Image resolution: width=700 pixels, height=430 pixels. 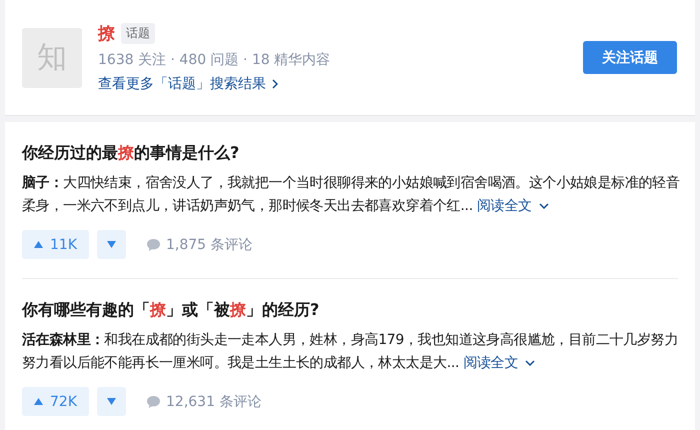 I want to click on answer-excerpt: 活在森林里：和我在成都的街头走一走本人男，姓林，身高179，我也知道这身高很尴尬，目前二十几岁努力努力看以后能不能再长一厘米呵。我是土生土长的成都人，林太太是大... 阅读全文, so click(x=351, y=352).